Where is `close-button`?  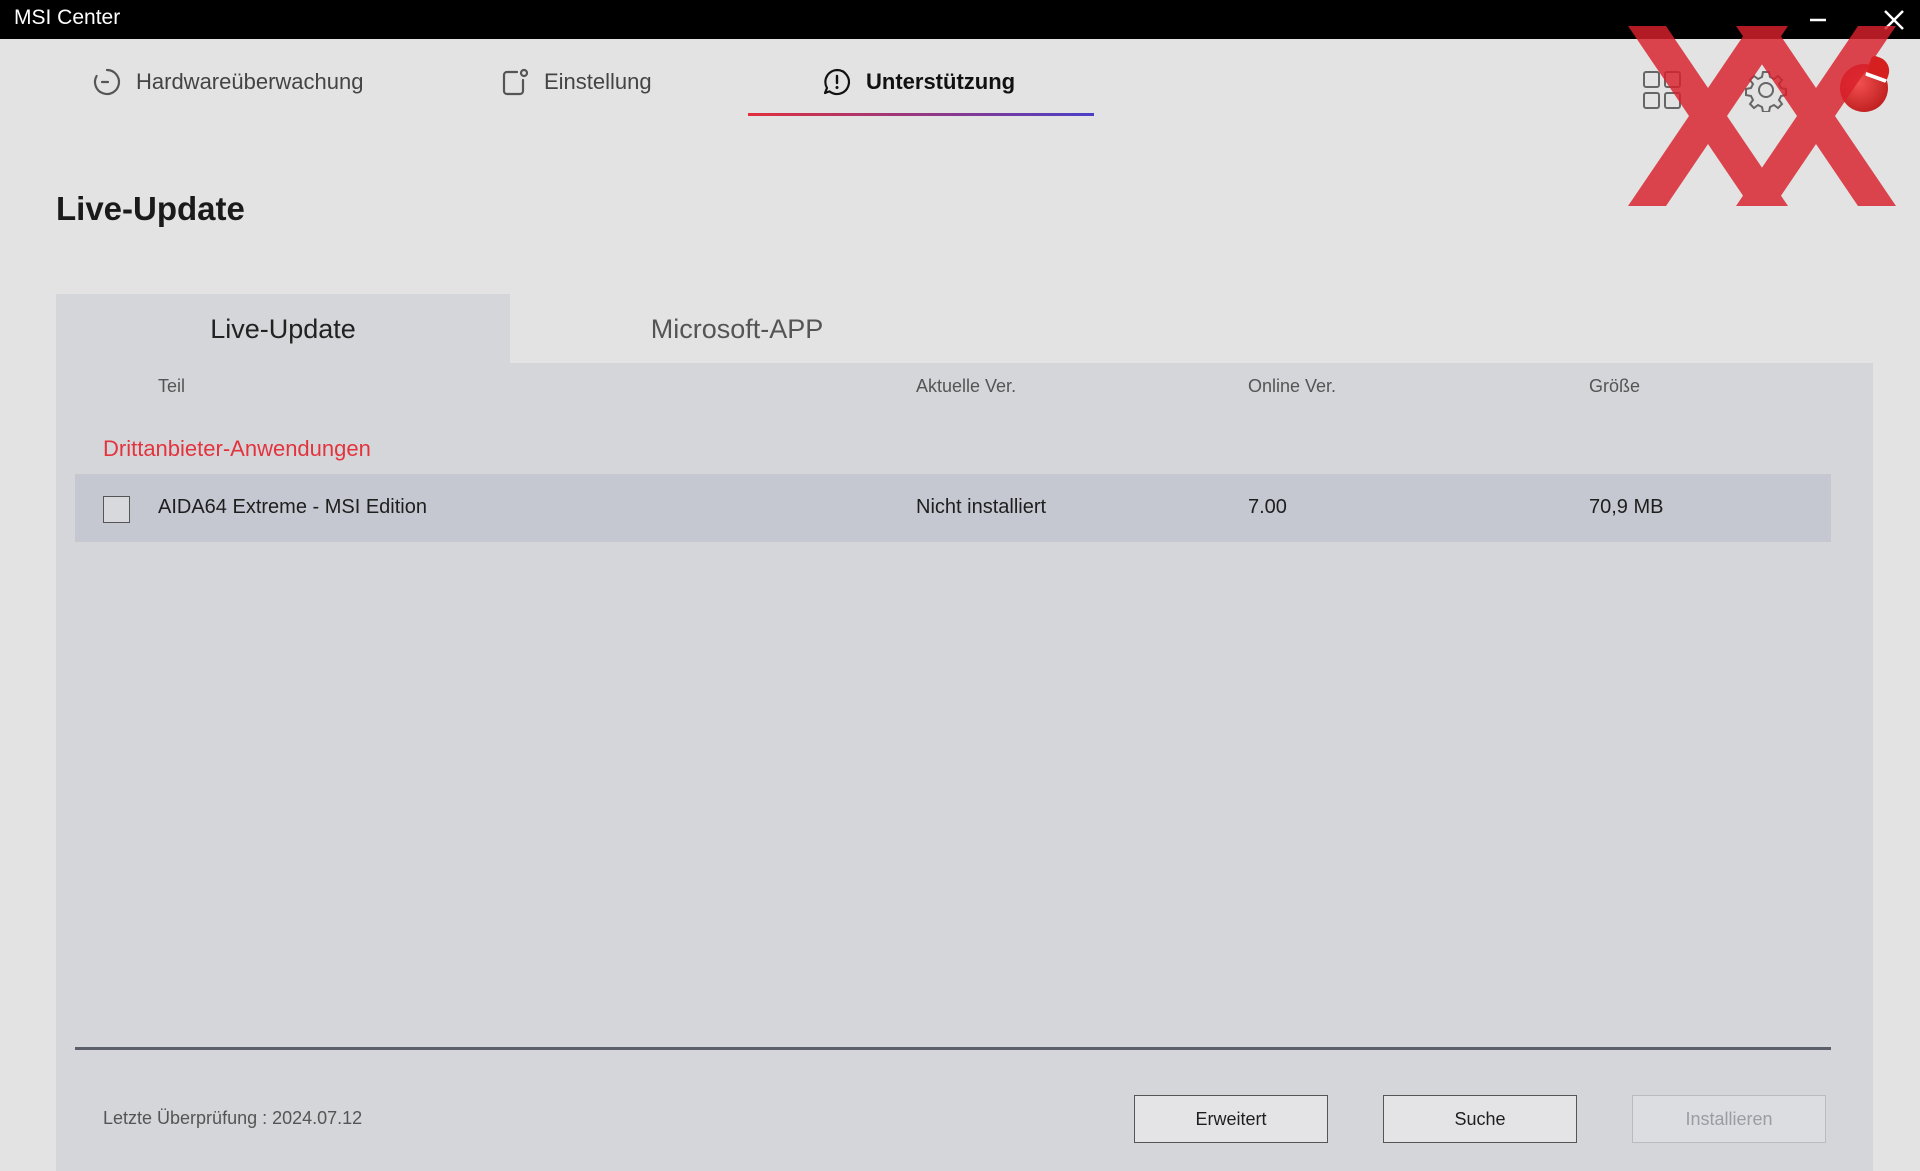 close-button is located at coordinates (1894, 20).